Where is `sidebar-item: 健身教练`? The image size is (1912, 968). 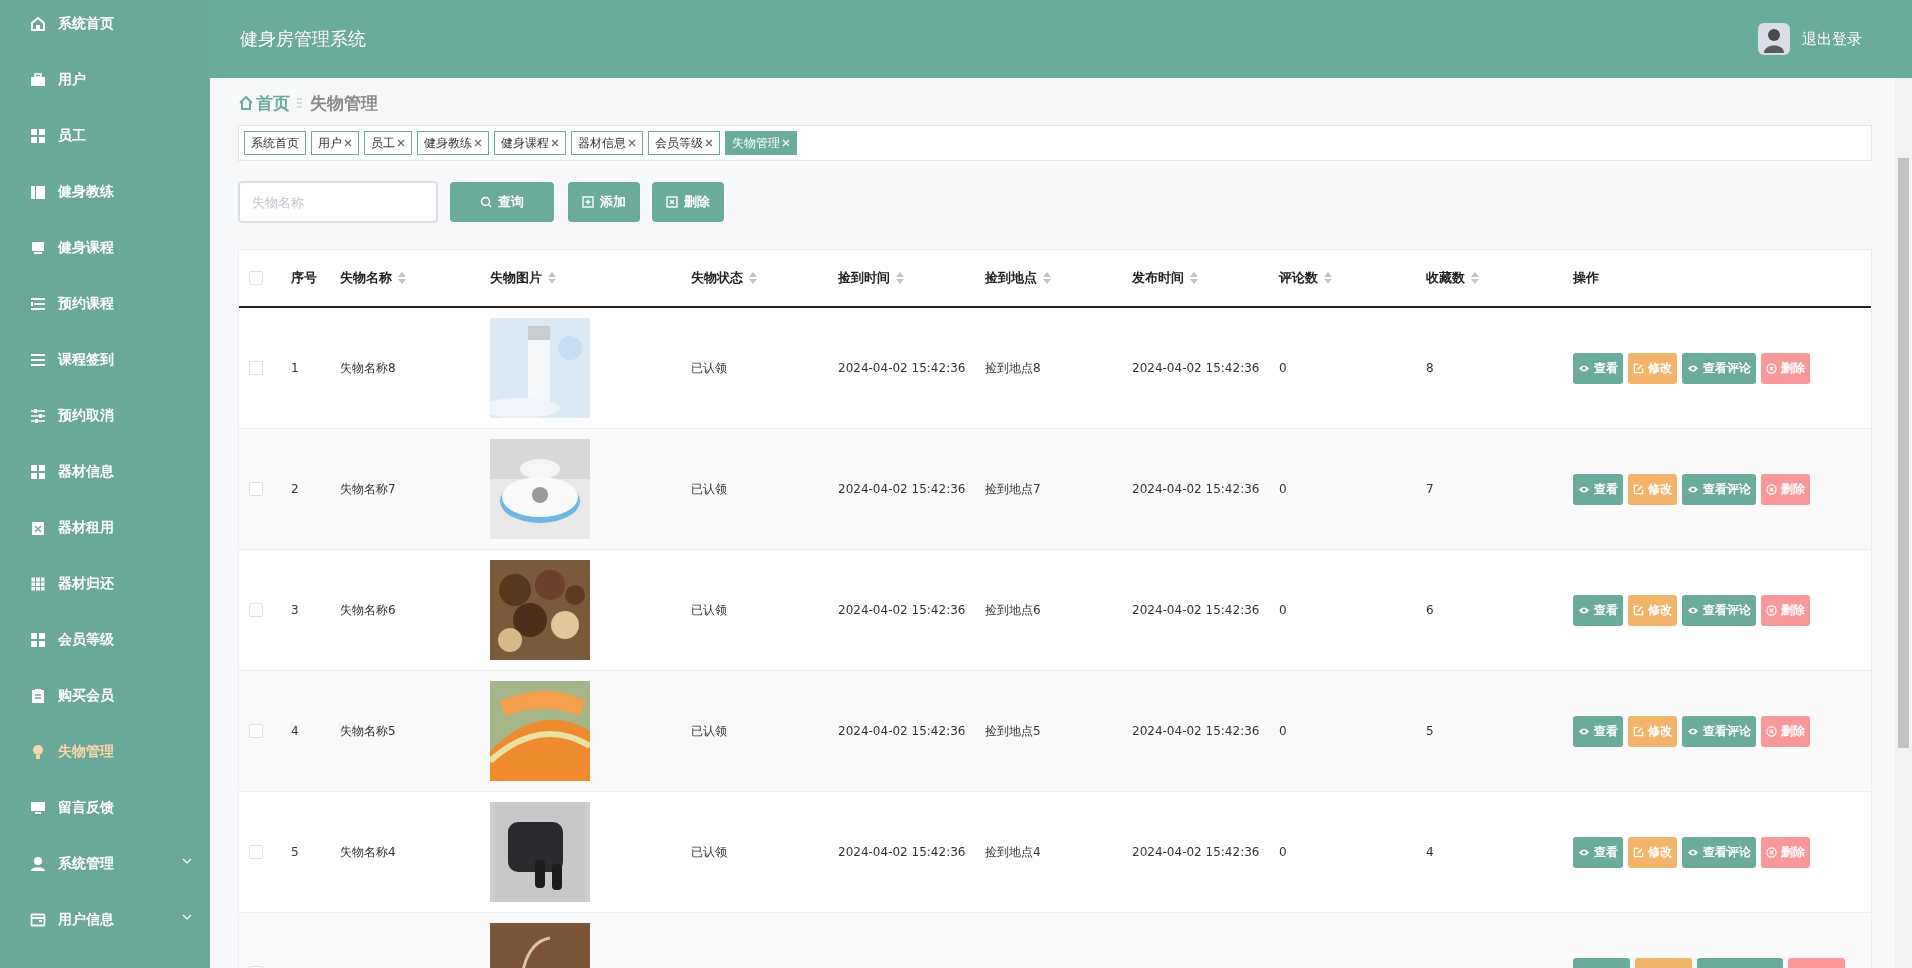
sidebar-item: 健身教练 is located at coordinates (105, 192).